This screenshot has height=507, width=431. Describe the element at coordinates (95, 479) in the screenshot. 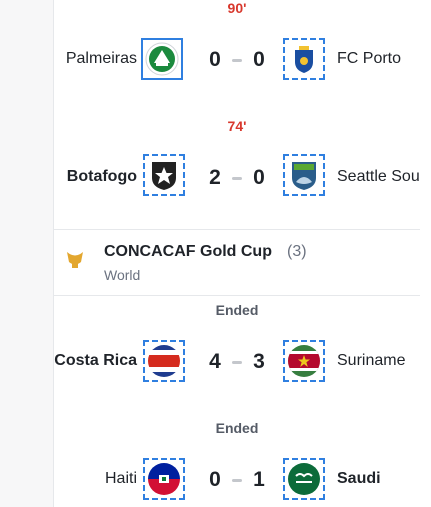

I see `home-team-name: Haiti` at that location.